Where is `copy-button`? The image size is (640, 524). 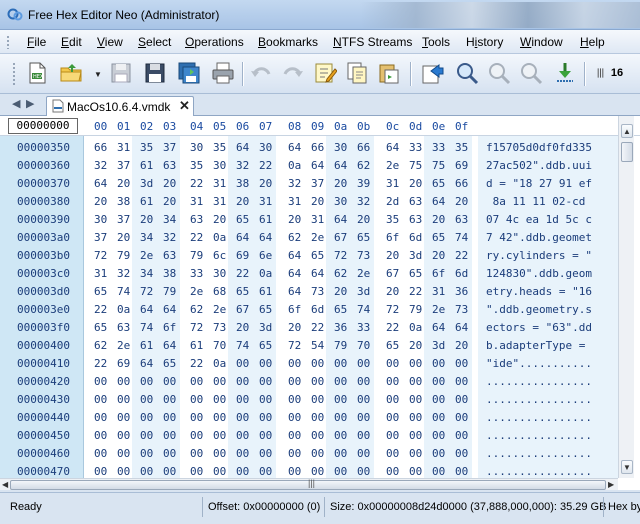
copy-button is located at coordinates (357, 73).